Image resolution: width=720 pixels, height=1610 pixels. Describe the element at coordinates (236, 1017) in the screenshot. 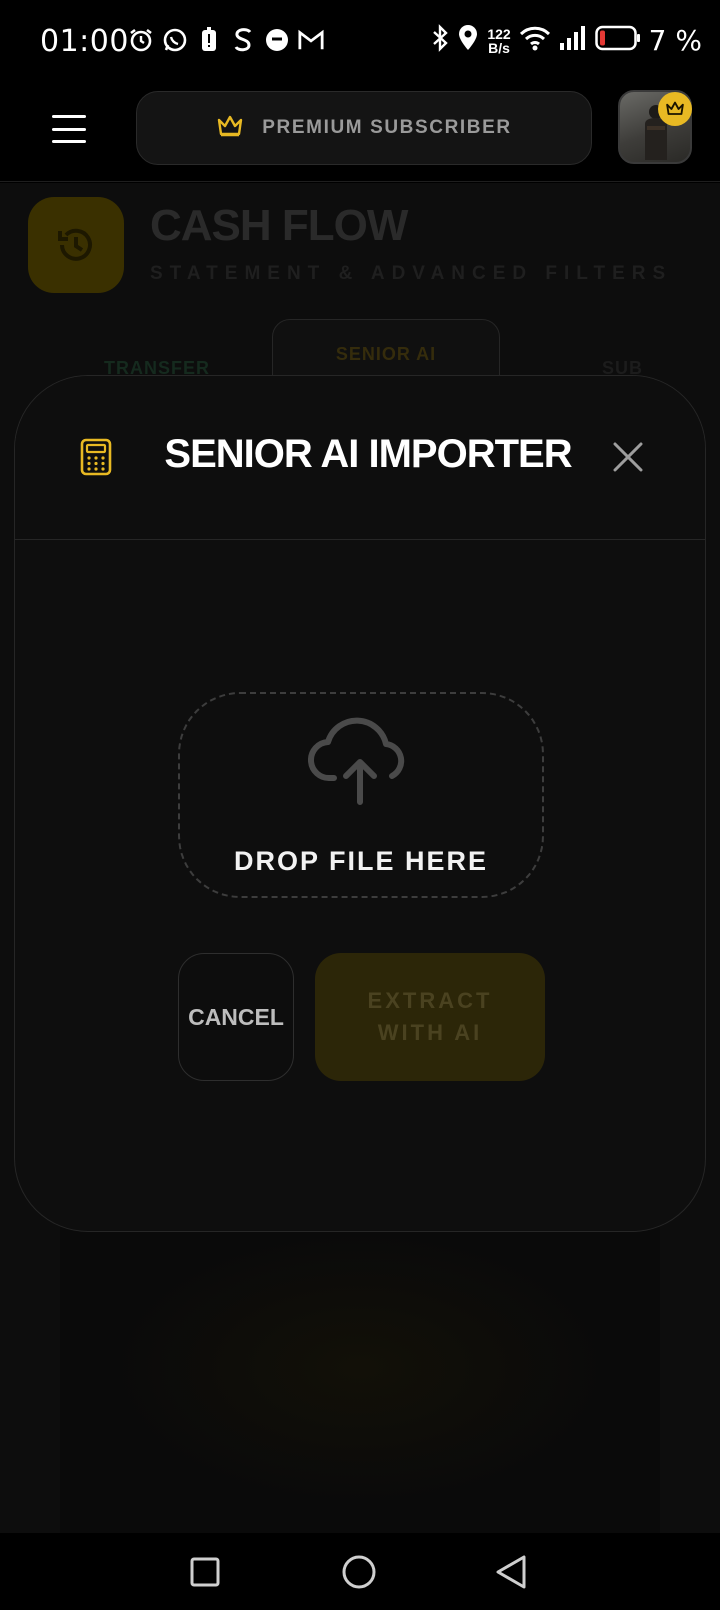

I see `cancel-button: CANCEL` at that location.